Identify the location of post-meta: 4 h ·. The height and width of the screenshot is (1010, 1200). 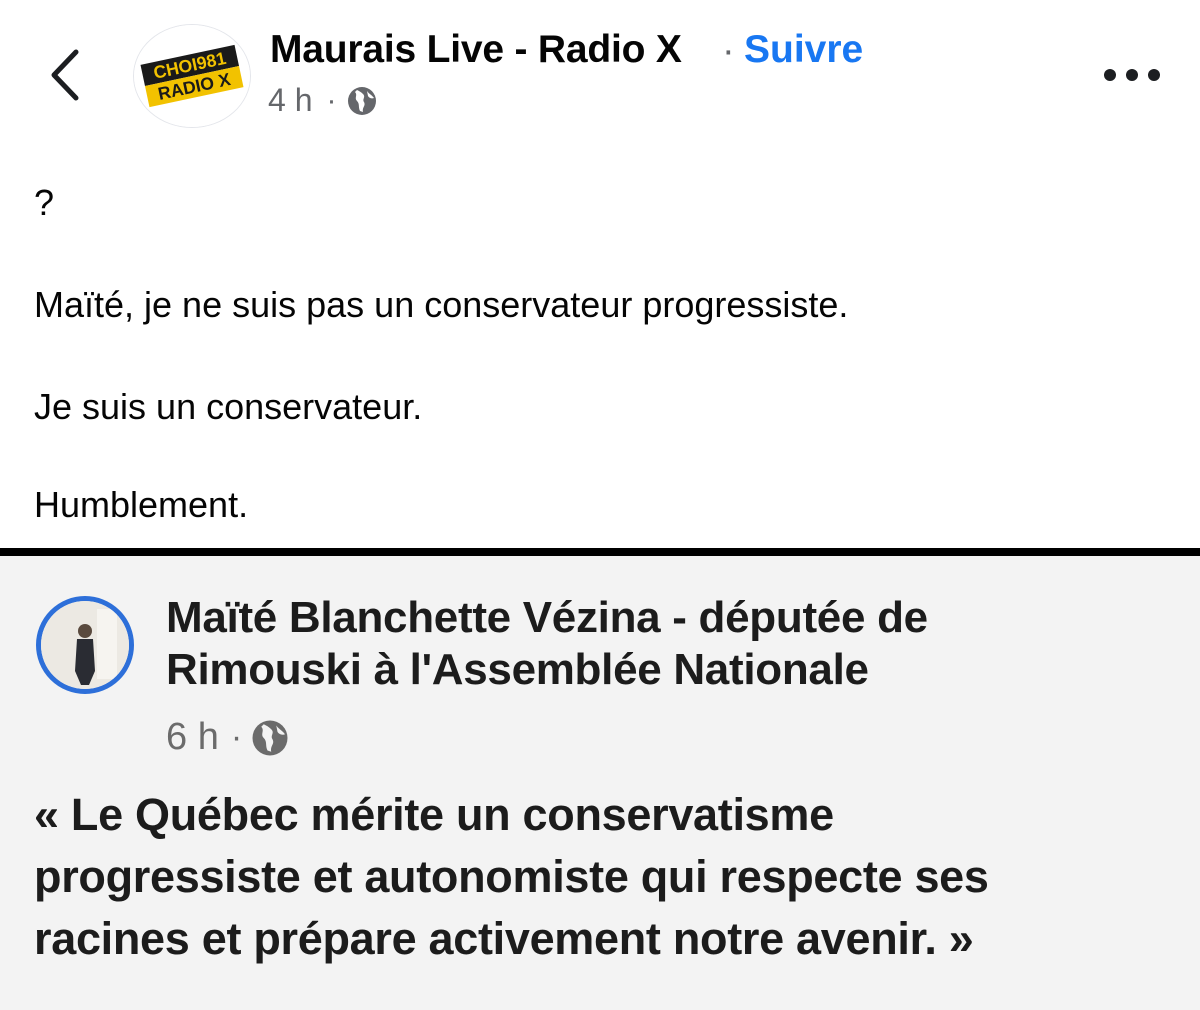
(323, 100).